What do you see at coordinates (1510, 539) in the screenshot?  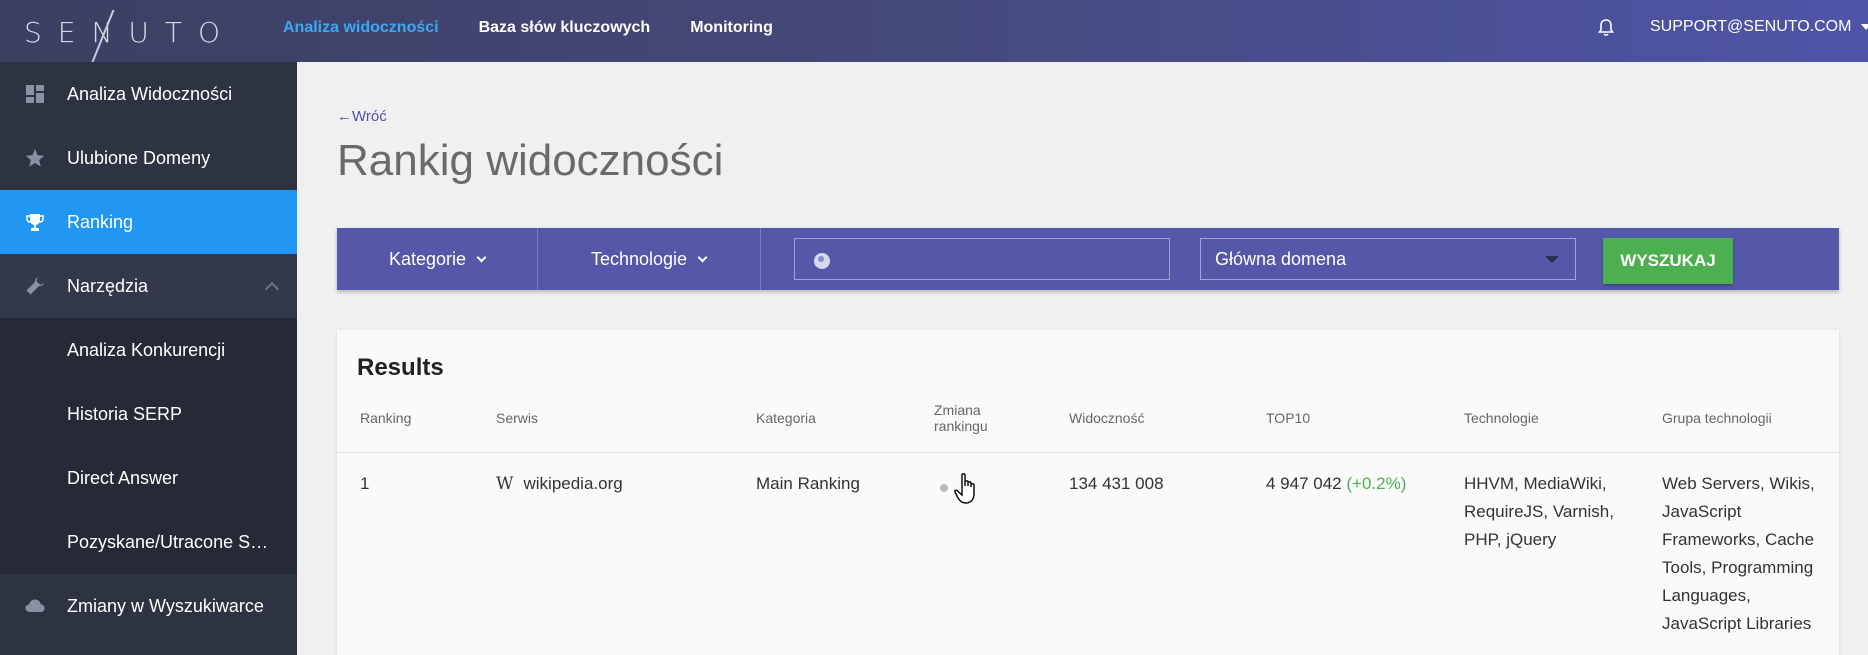 I see `tech-line: PHP, jQuery` at bounding box center [1510, 539].